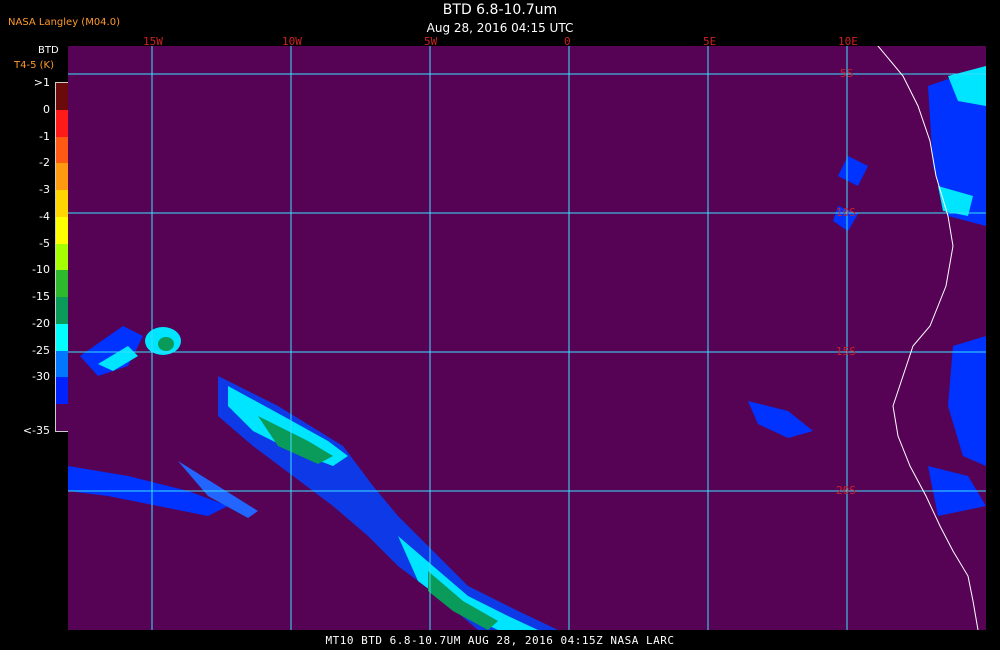 This screenshot has height=650, width=1000. I want to click on legend-tick-label: -10, so click(41, 270).